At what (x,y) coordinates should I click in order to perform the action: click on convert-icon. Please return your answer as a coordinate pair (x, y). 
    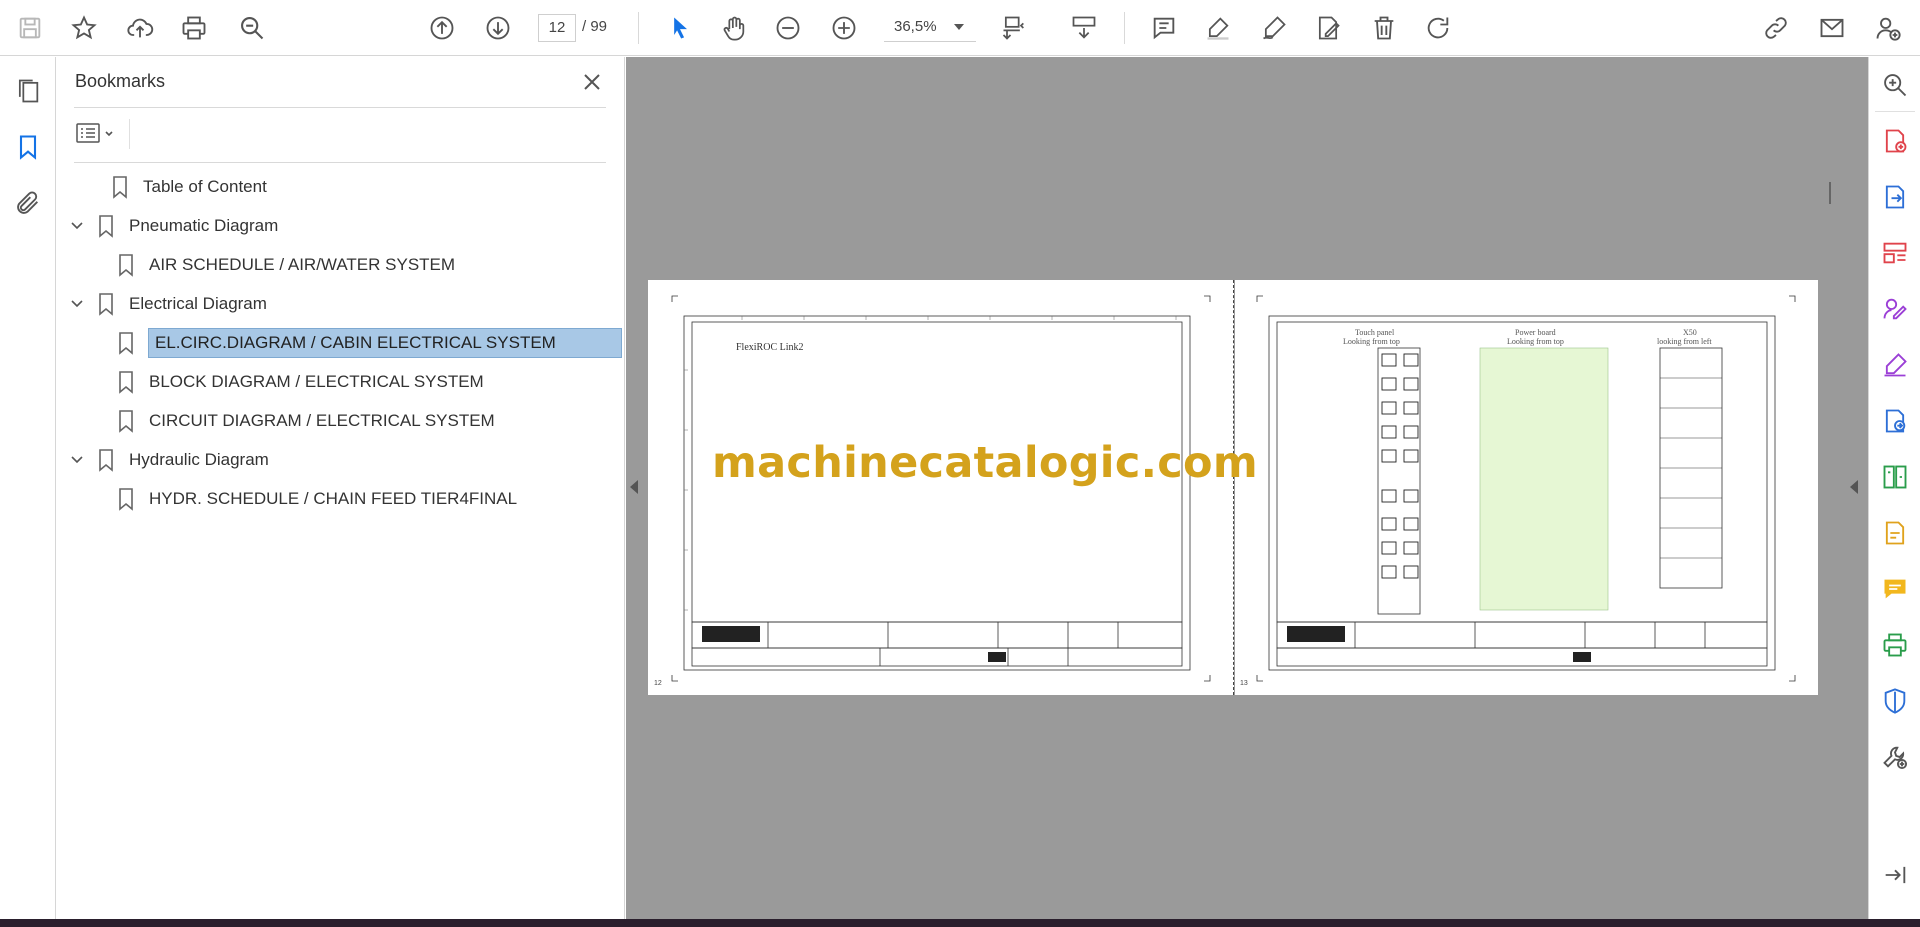
    Looking at the image, I should click on (1895, 421).